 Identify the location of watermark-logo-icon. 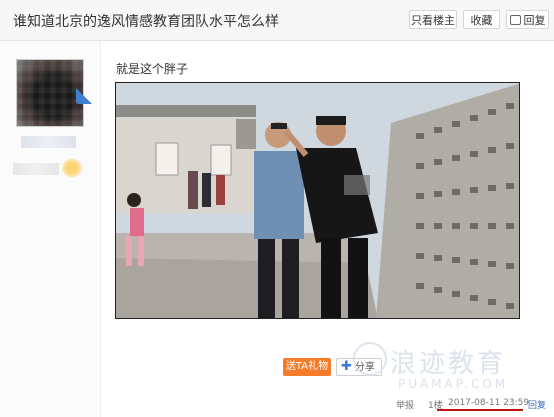
(370, 359).